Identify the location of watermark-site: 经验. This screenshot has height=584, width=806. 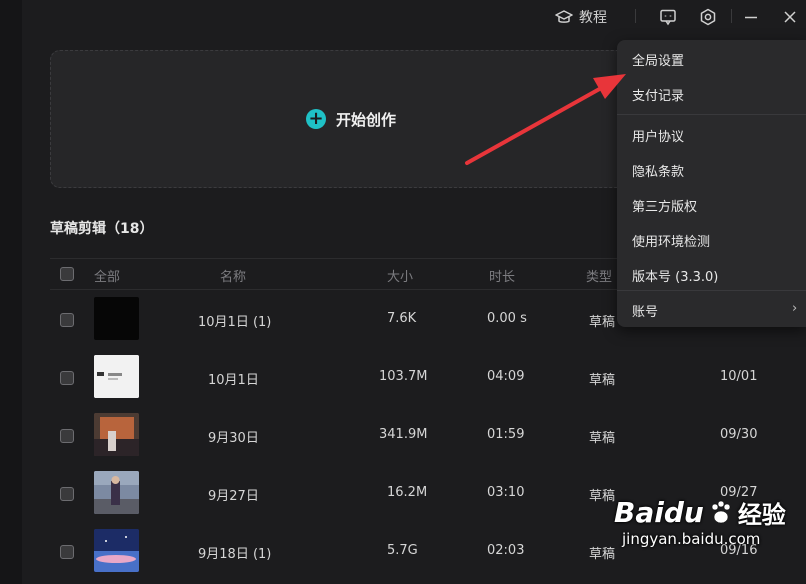
(761, 515).